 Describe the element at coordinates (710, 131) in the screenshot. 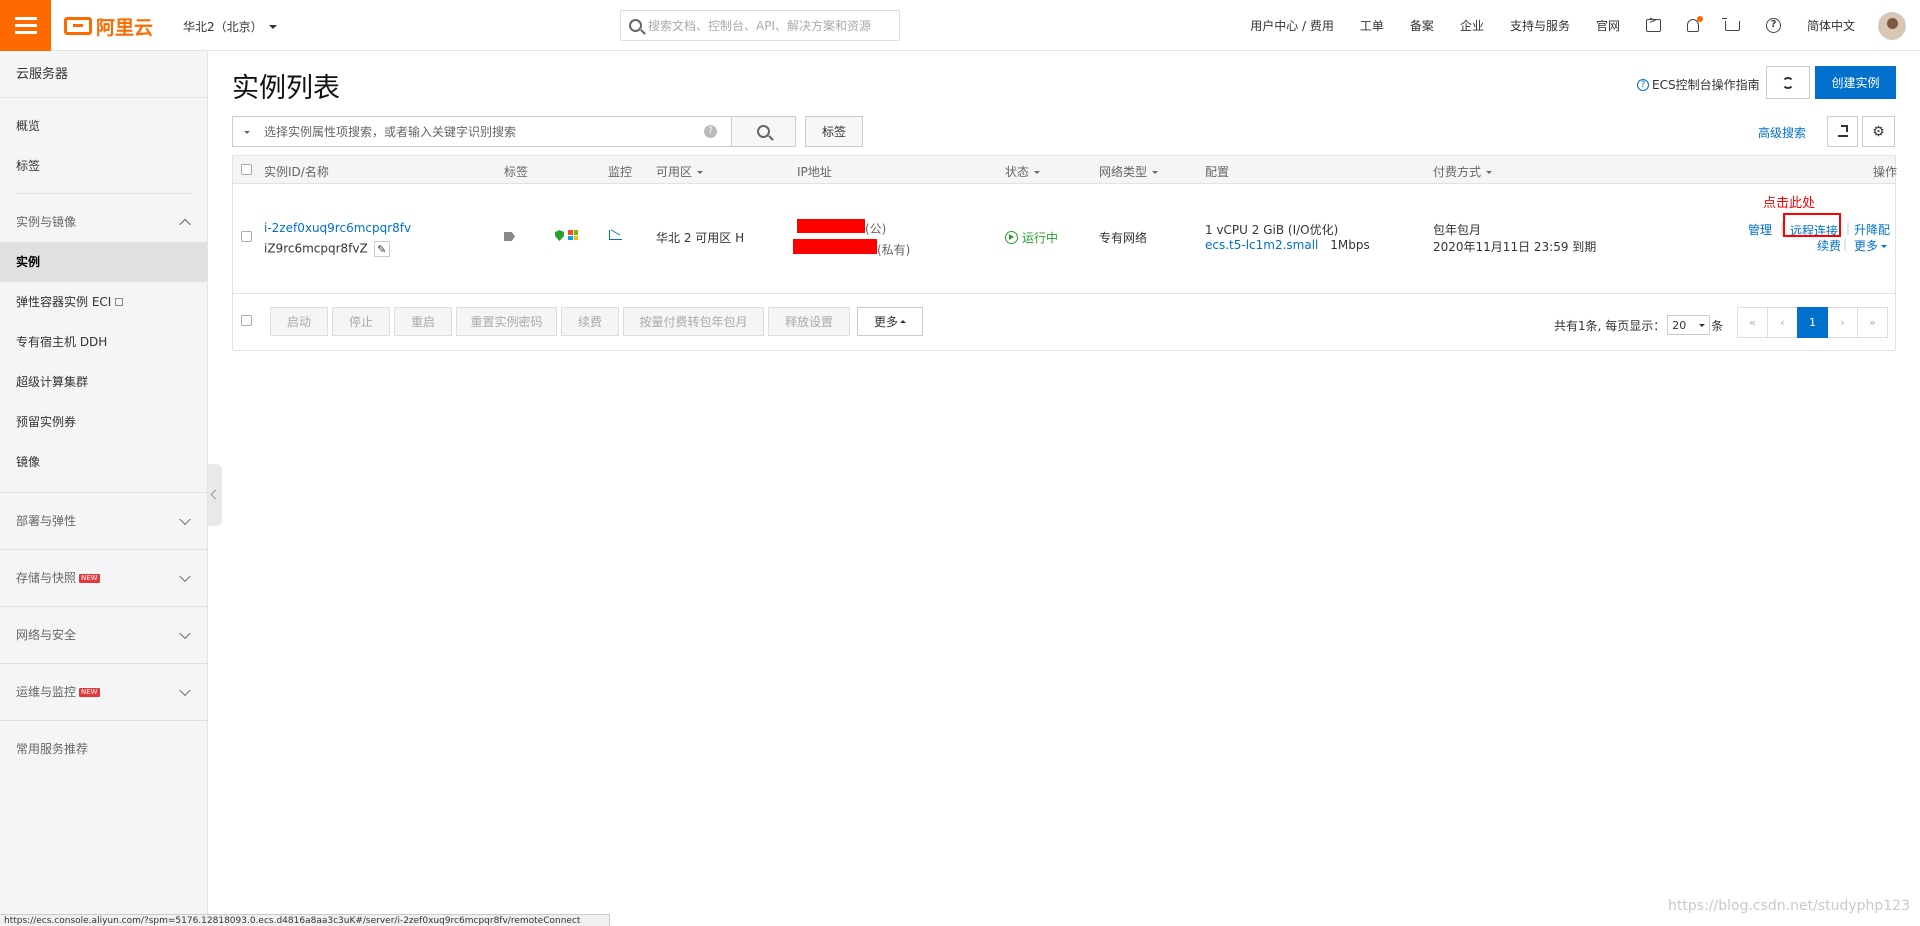

I see `help-icon: ?` at that location.